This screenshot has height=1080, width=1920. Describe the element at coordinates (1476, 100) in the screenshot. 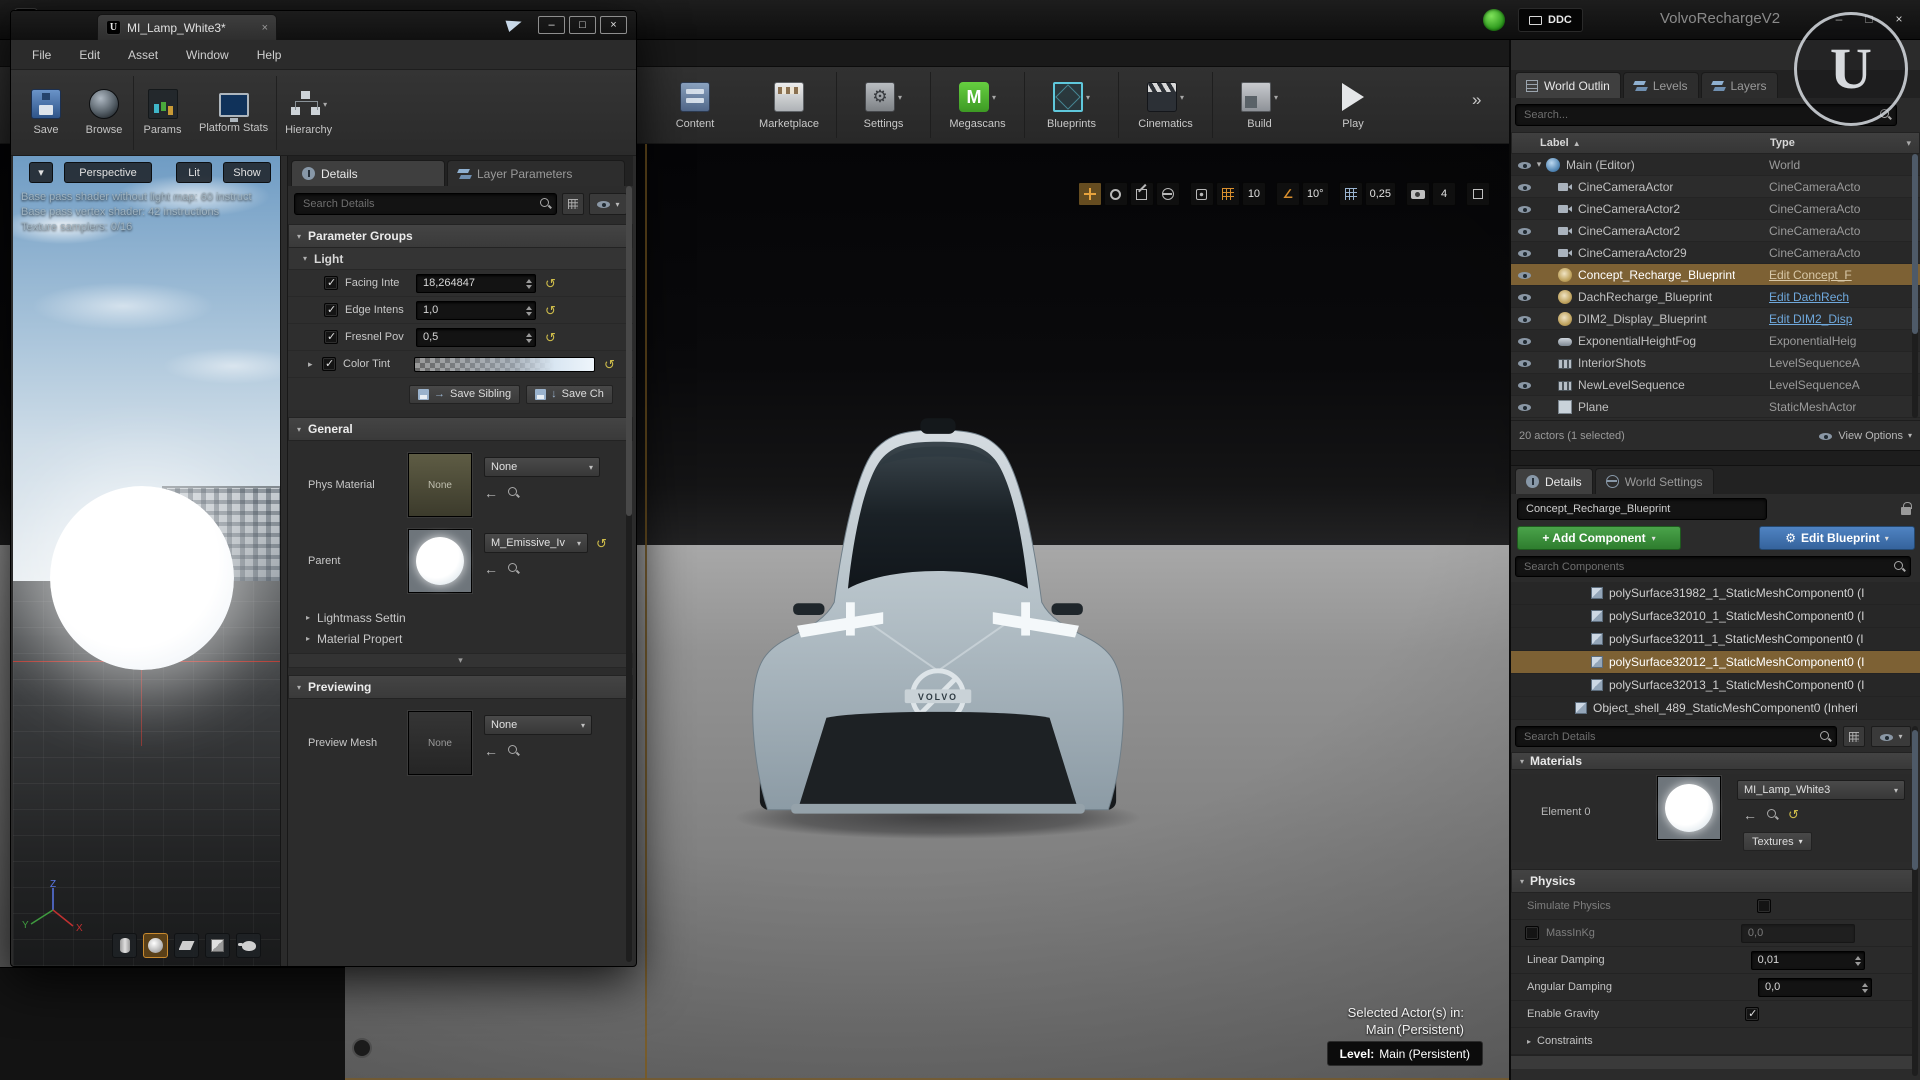

I see `toolbar-overflow-button: »` at that location.